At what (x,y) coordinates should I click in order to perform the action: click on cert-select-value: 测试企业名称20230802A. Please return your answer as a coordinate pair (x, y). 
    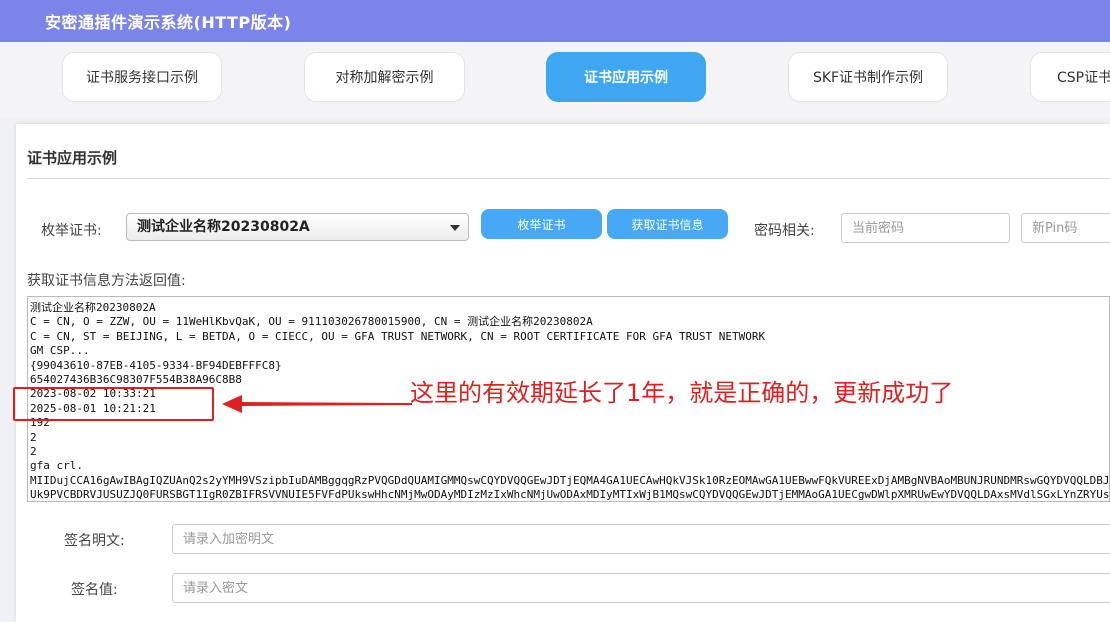
    Looking at the image, I should click on (223, 227).